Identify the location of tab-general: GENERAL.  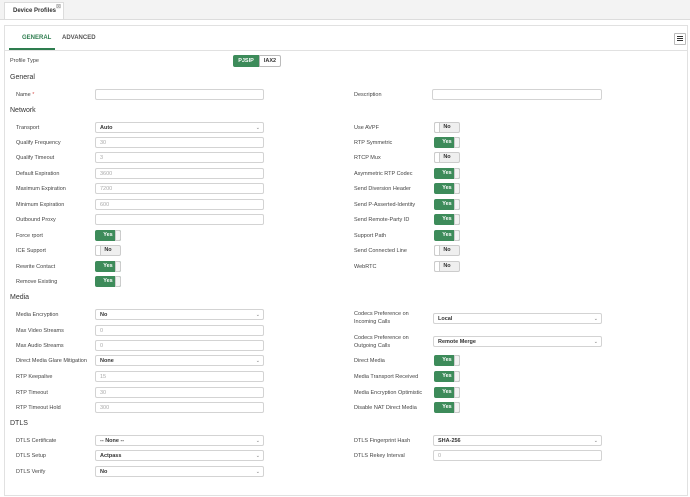
(36, 38).